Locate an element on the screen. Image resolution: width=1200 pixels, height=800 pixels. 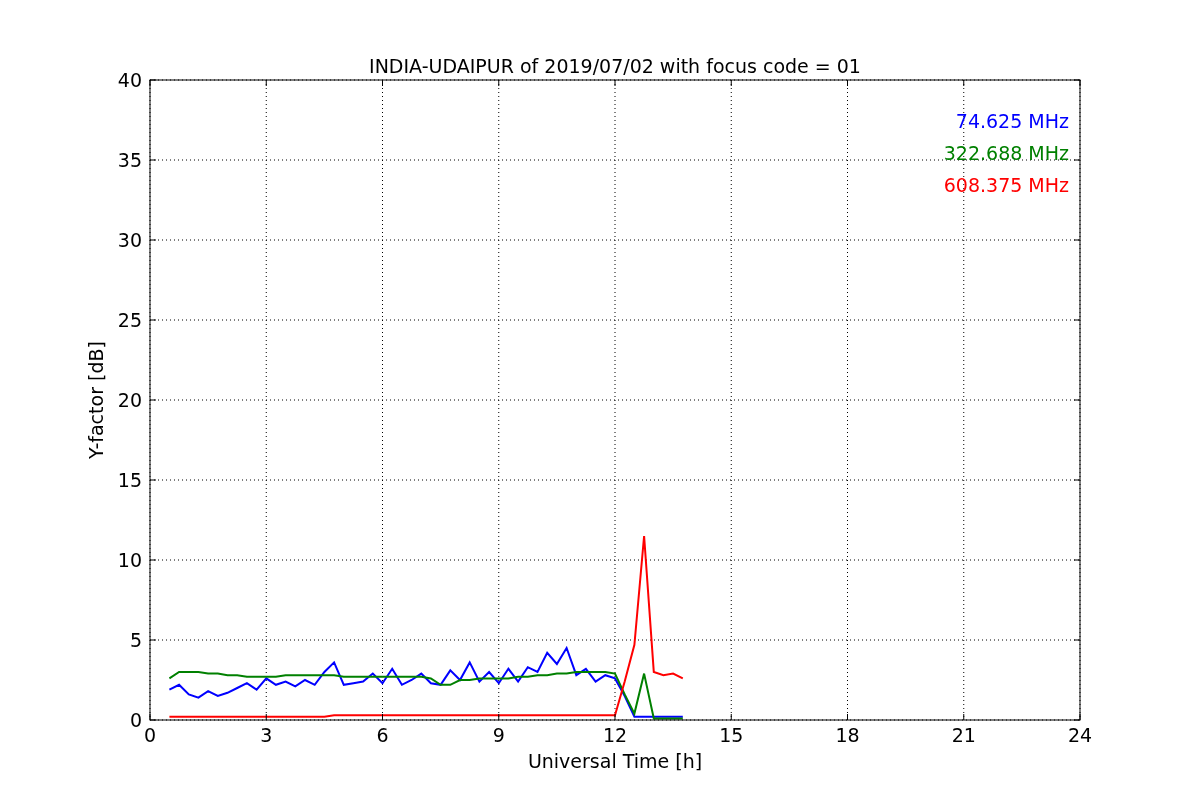
y-tick-label: 40 is located at coordinates (129, 80).